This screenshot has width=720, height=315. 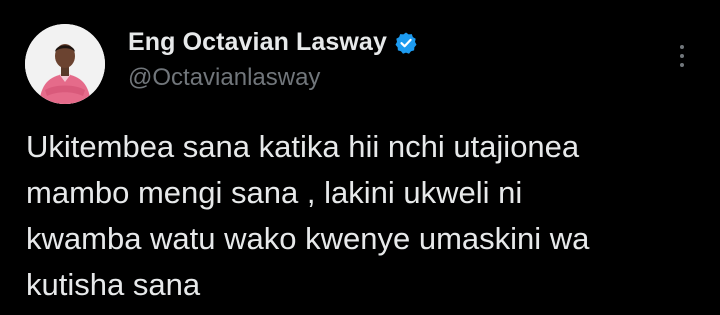 I want to click on tweet-text-line: Ukitembea sana katika hii nchi utajionea, so click(x=303, y=146).